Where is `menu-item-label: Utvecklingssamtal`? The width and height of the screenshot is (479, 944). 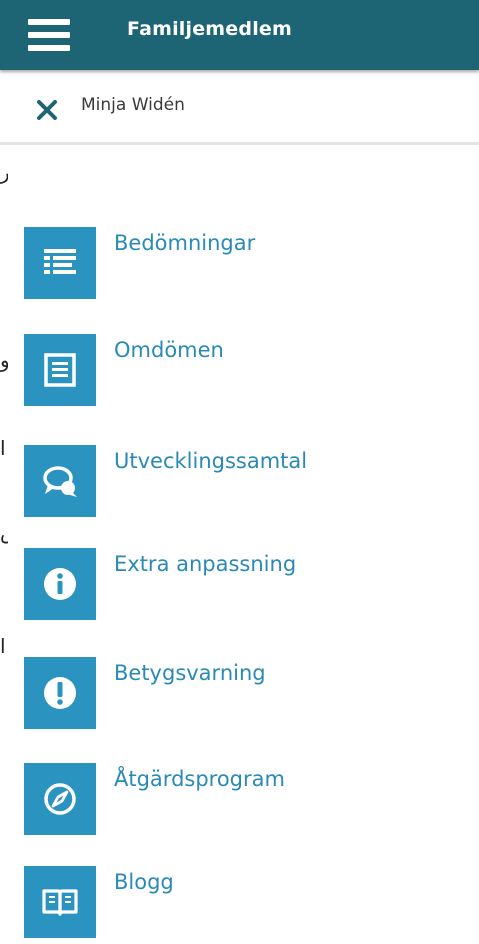
menu-item-label: Utvecklingssamtal is located at coordinates (211, 461).